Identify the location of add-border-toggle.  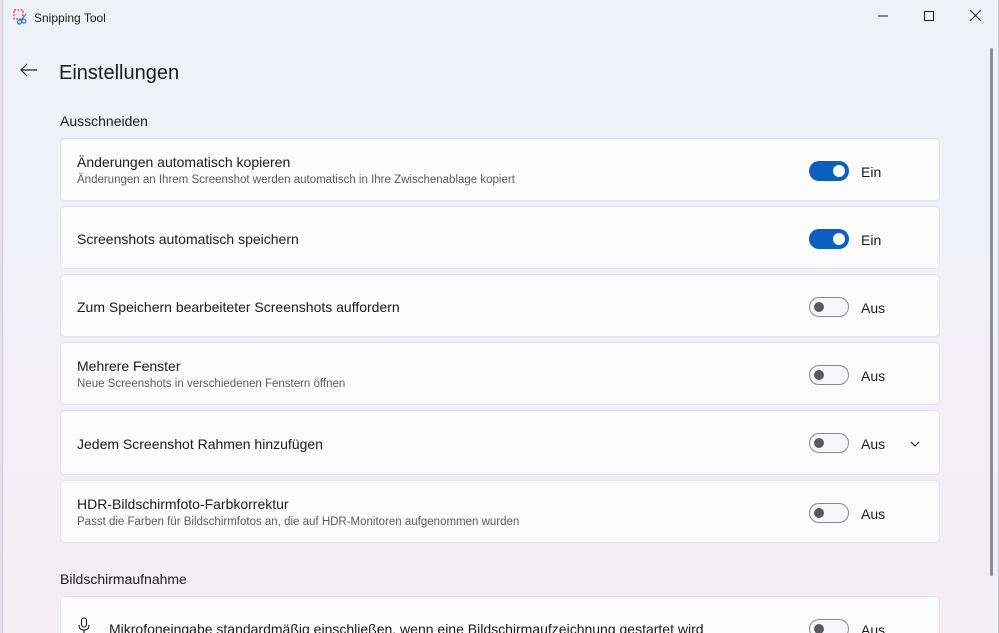
(829, 443).